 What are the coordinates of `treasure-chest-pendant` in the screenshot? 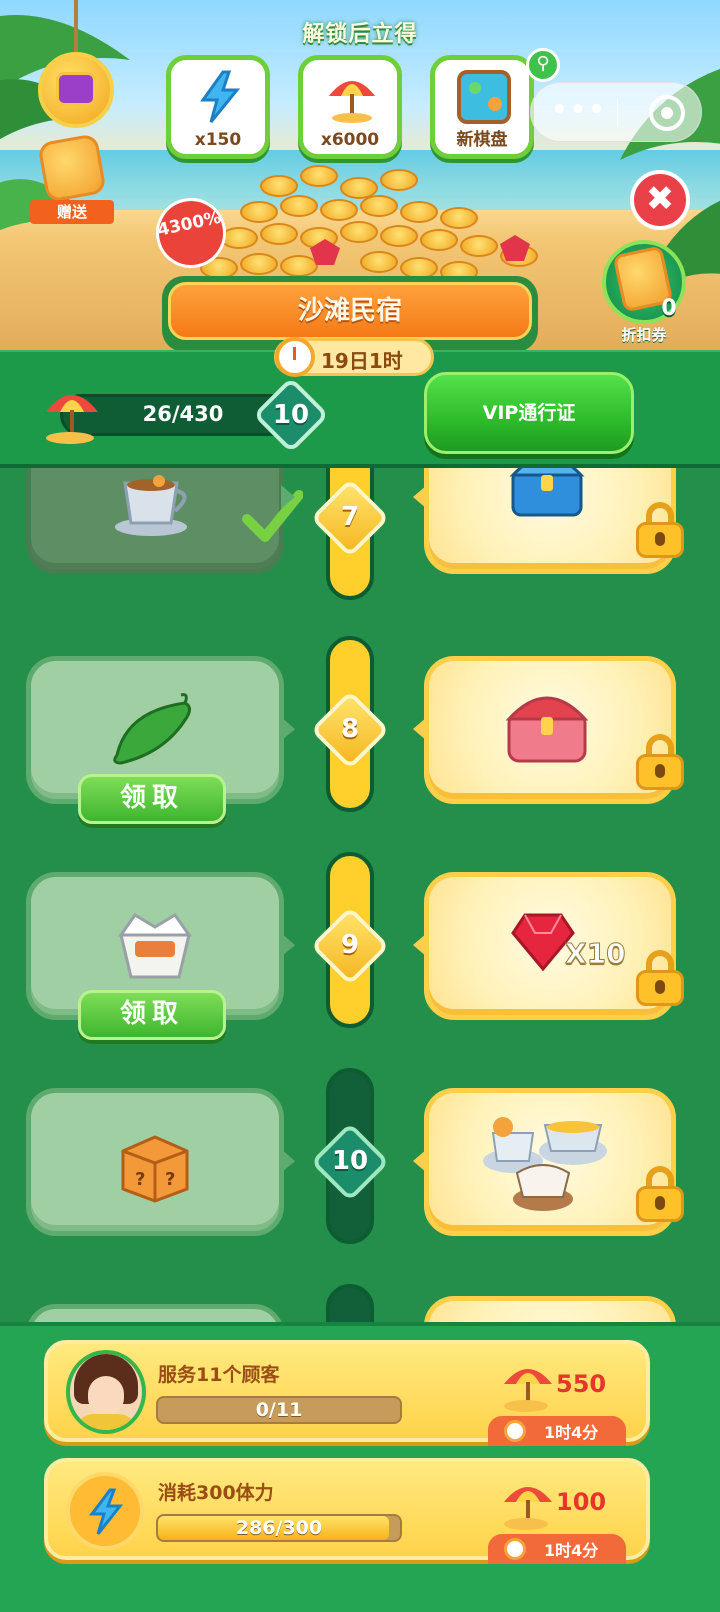 It's located at (76, 90).